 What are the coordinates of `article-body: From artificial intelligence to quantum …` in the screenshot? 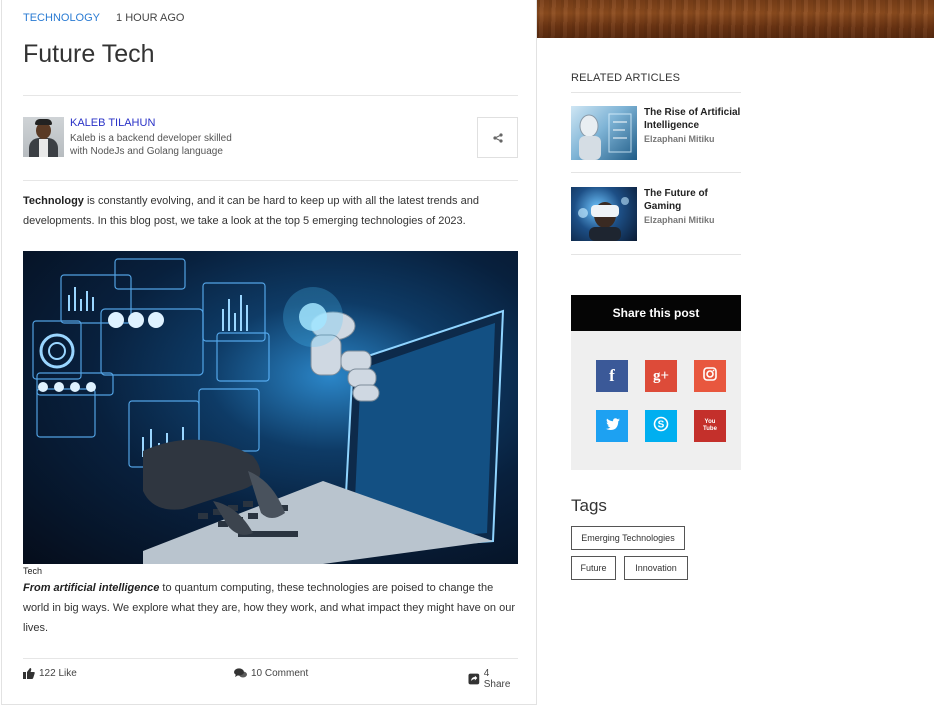 It's located at (270, 608).